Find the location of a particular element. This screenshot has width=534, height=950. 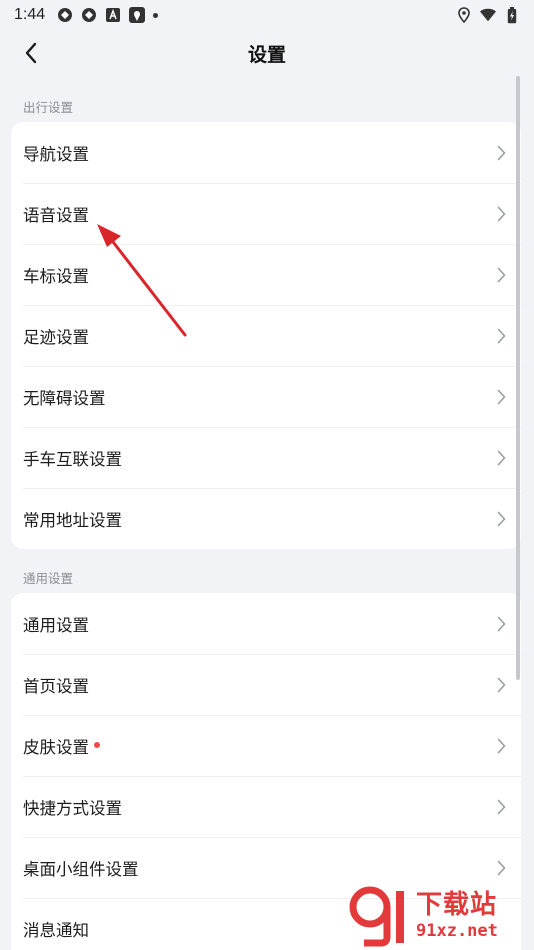

watermark: 下载站 91xz.net is located at coordinates (438, 916).